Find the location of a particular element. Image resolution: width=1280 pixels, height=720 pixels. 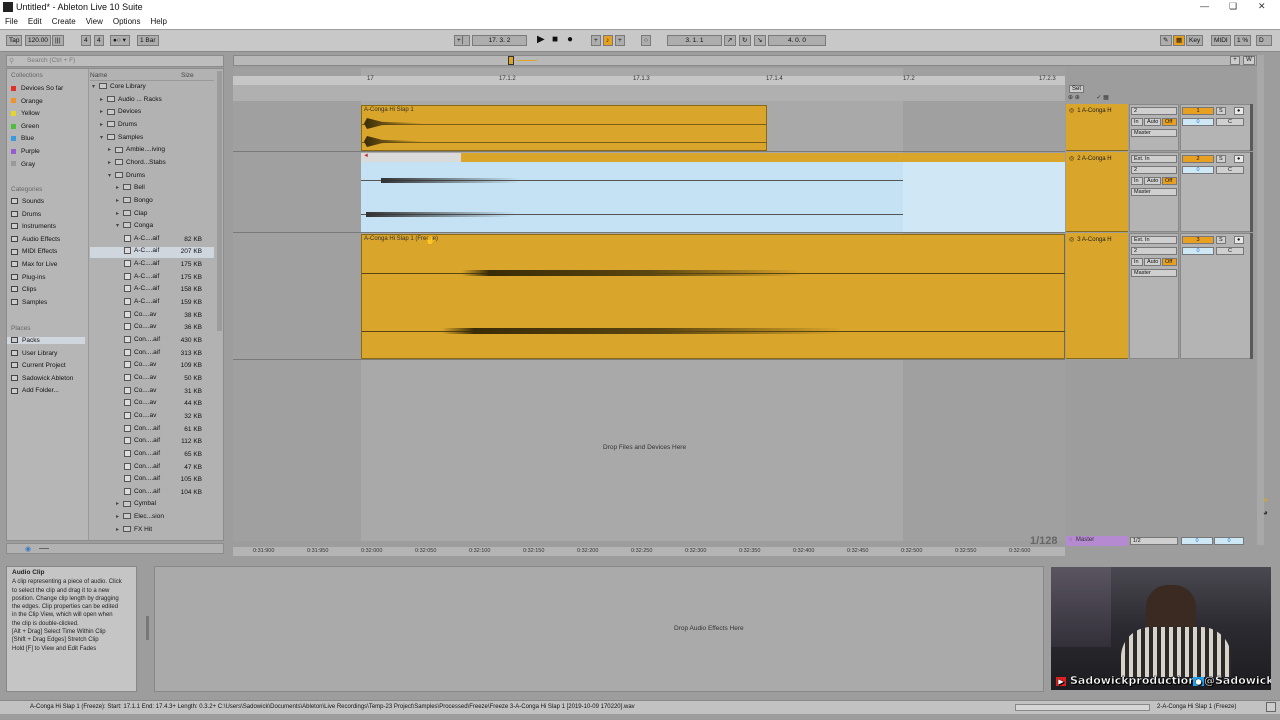

audio-from-menu: Ext. In is located at coordinates (1154, 240).